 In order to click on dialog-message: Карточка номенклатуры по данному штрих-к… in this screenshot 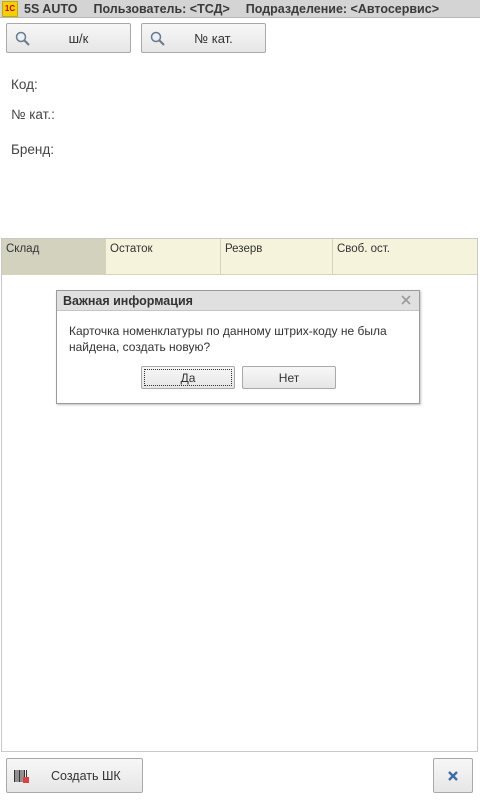, I will do `click(228, 339)`.